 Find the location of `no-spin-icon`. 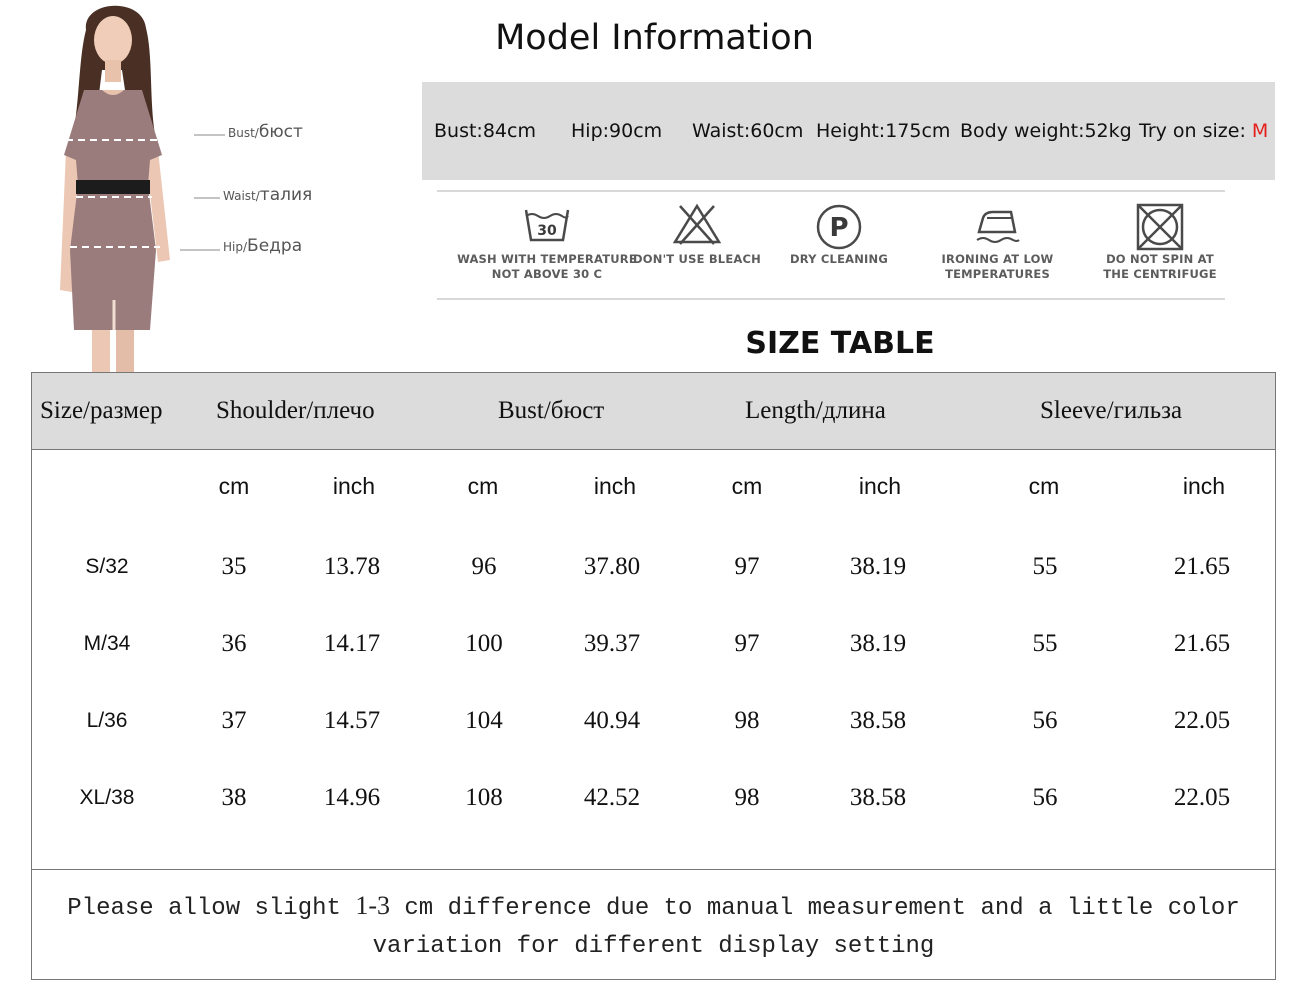

no-spin-icon is located at coordinates (1160, 227).